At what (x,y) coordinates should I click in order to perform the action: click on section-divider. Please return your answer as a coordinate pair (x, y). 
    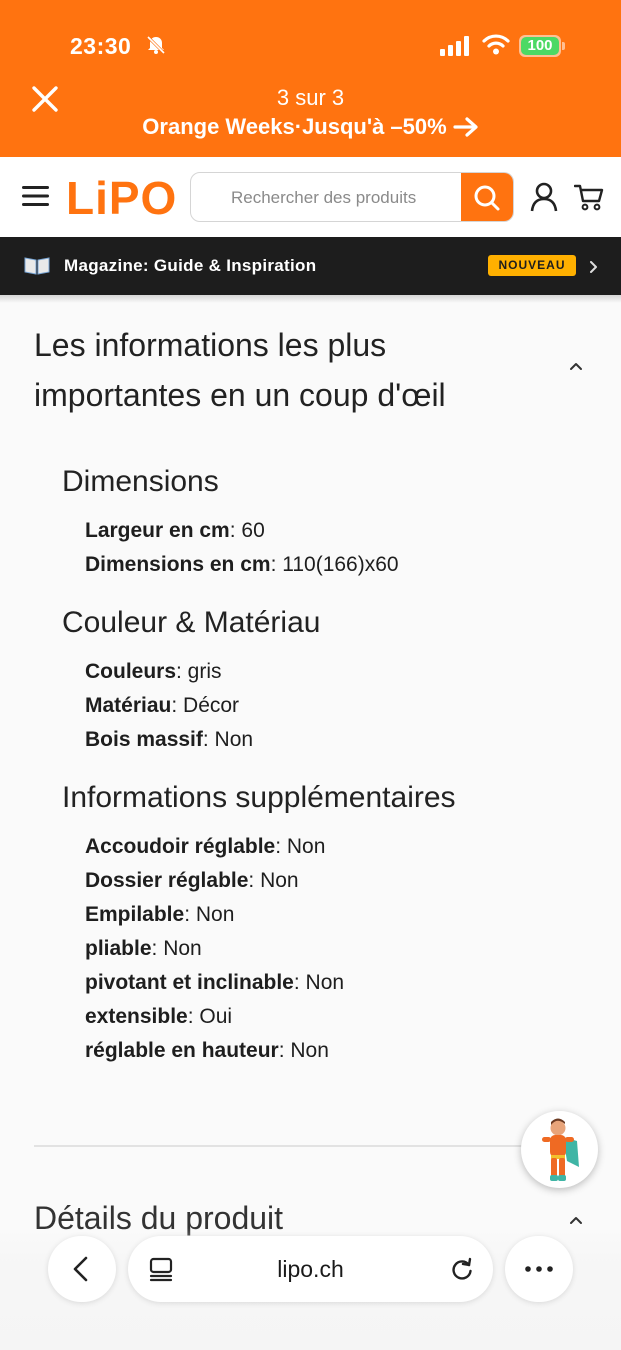
    Looking at the image, I should click on (294, 1146).